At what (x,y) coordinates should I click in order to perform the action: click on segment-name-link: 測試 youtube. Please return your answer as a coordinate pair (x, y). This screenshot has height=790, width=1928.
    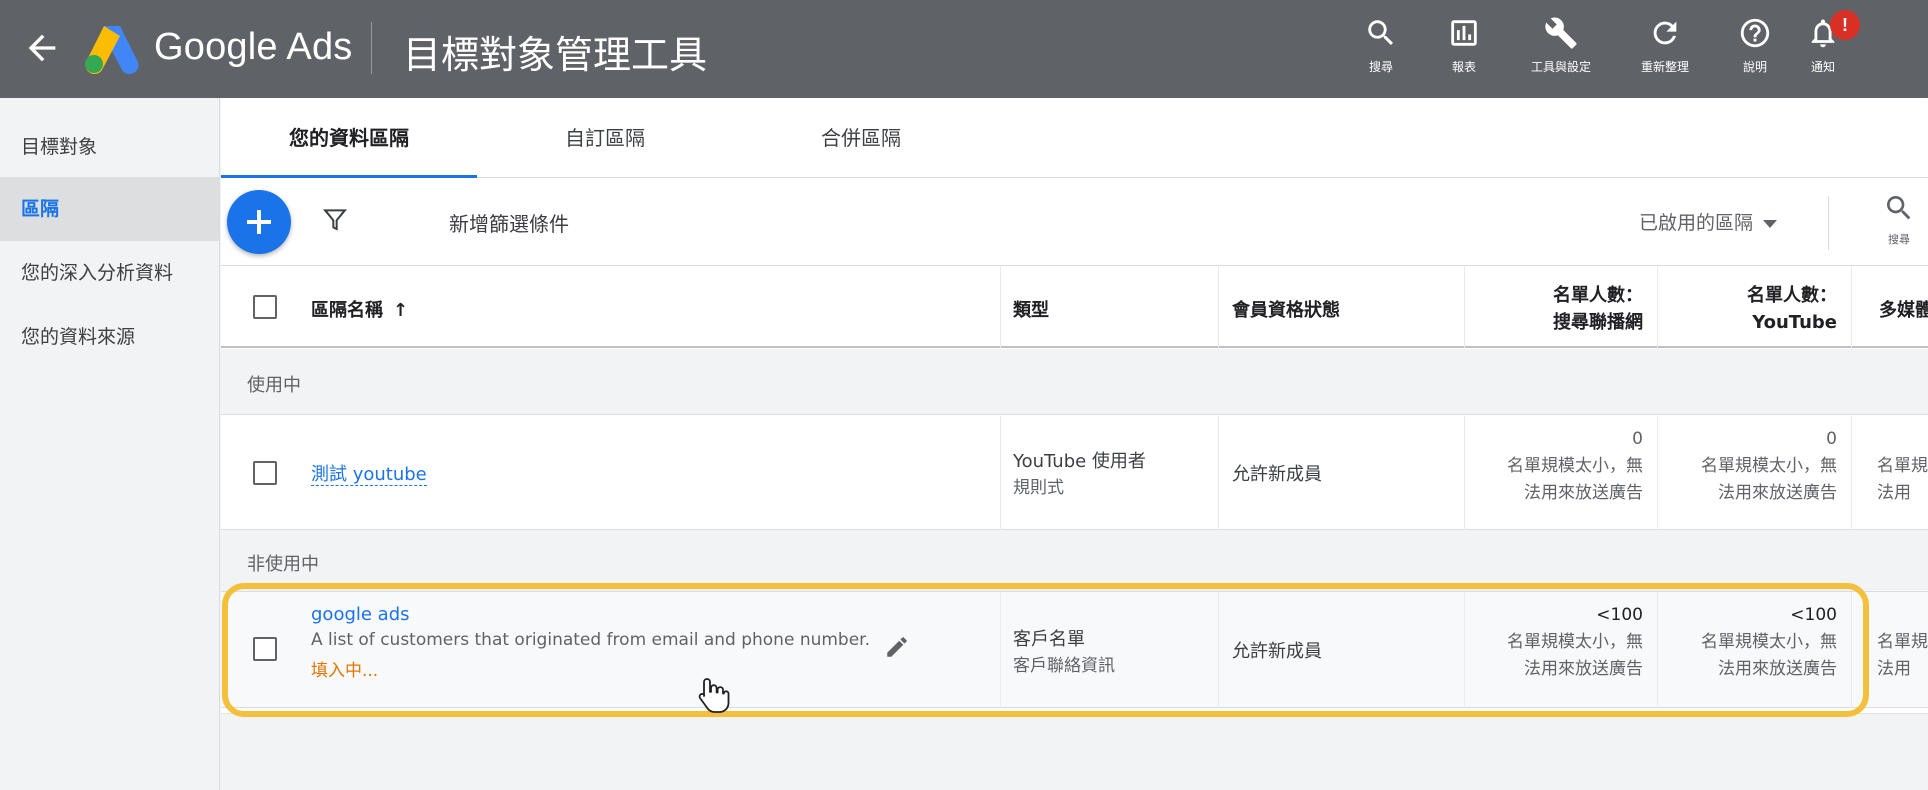
    Looking at the image, I should click on (369, 473).